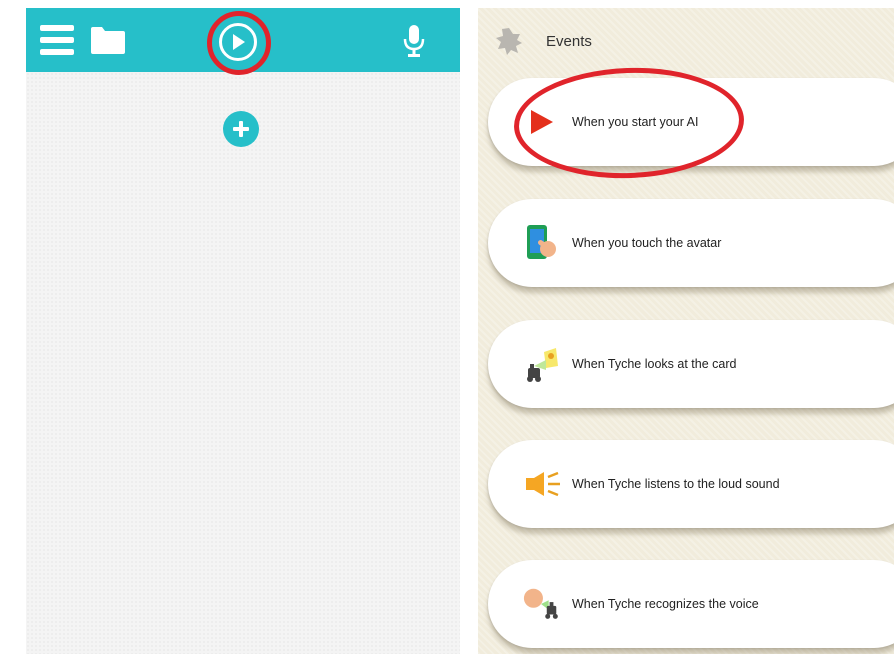 This screenshot has height=654, width=894. I want to click on plus-circle-icon, so click(241, 129).